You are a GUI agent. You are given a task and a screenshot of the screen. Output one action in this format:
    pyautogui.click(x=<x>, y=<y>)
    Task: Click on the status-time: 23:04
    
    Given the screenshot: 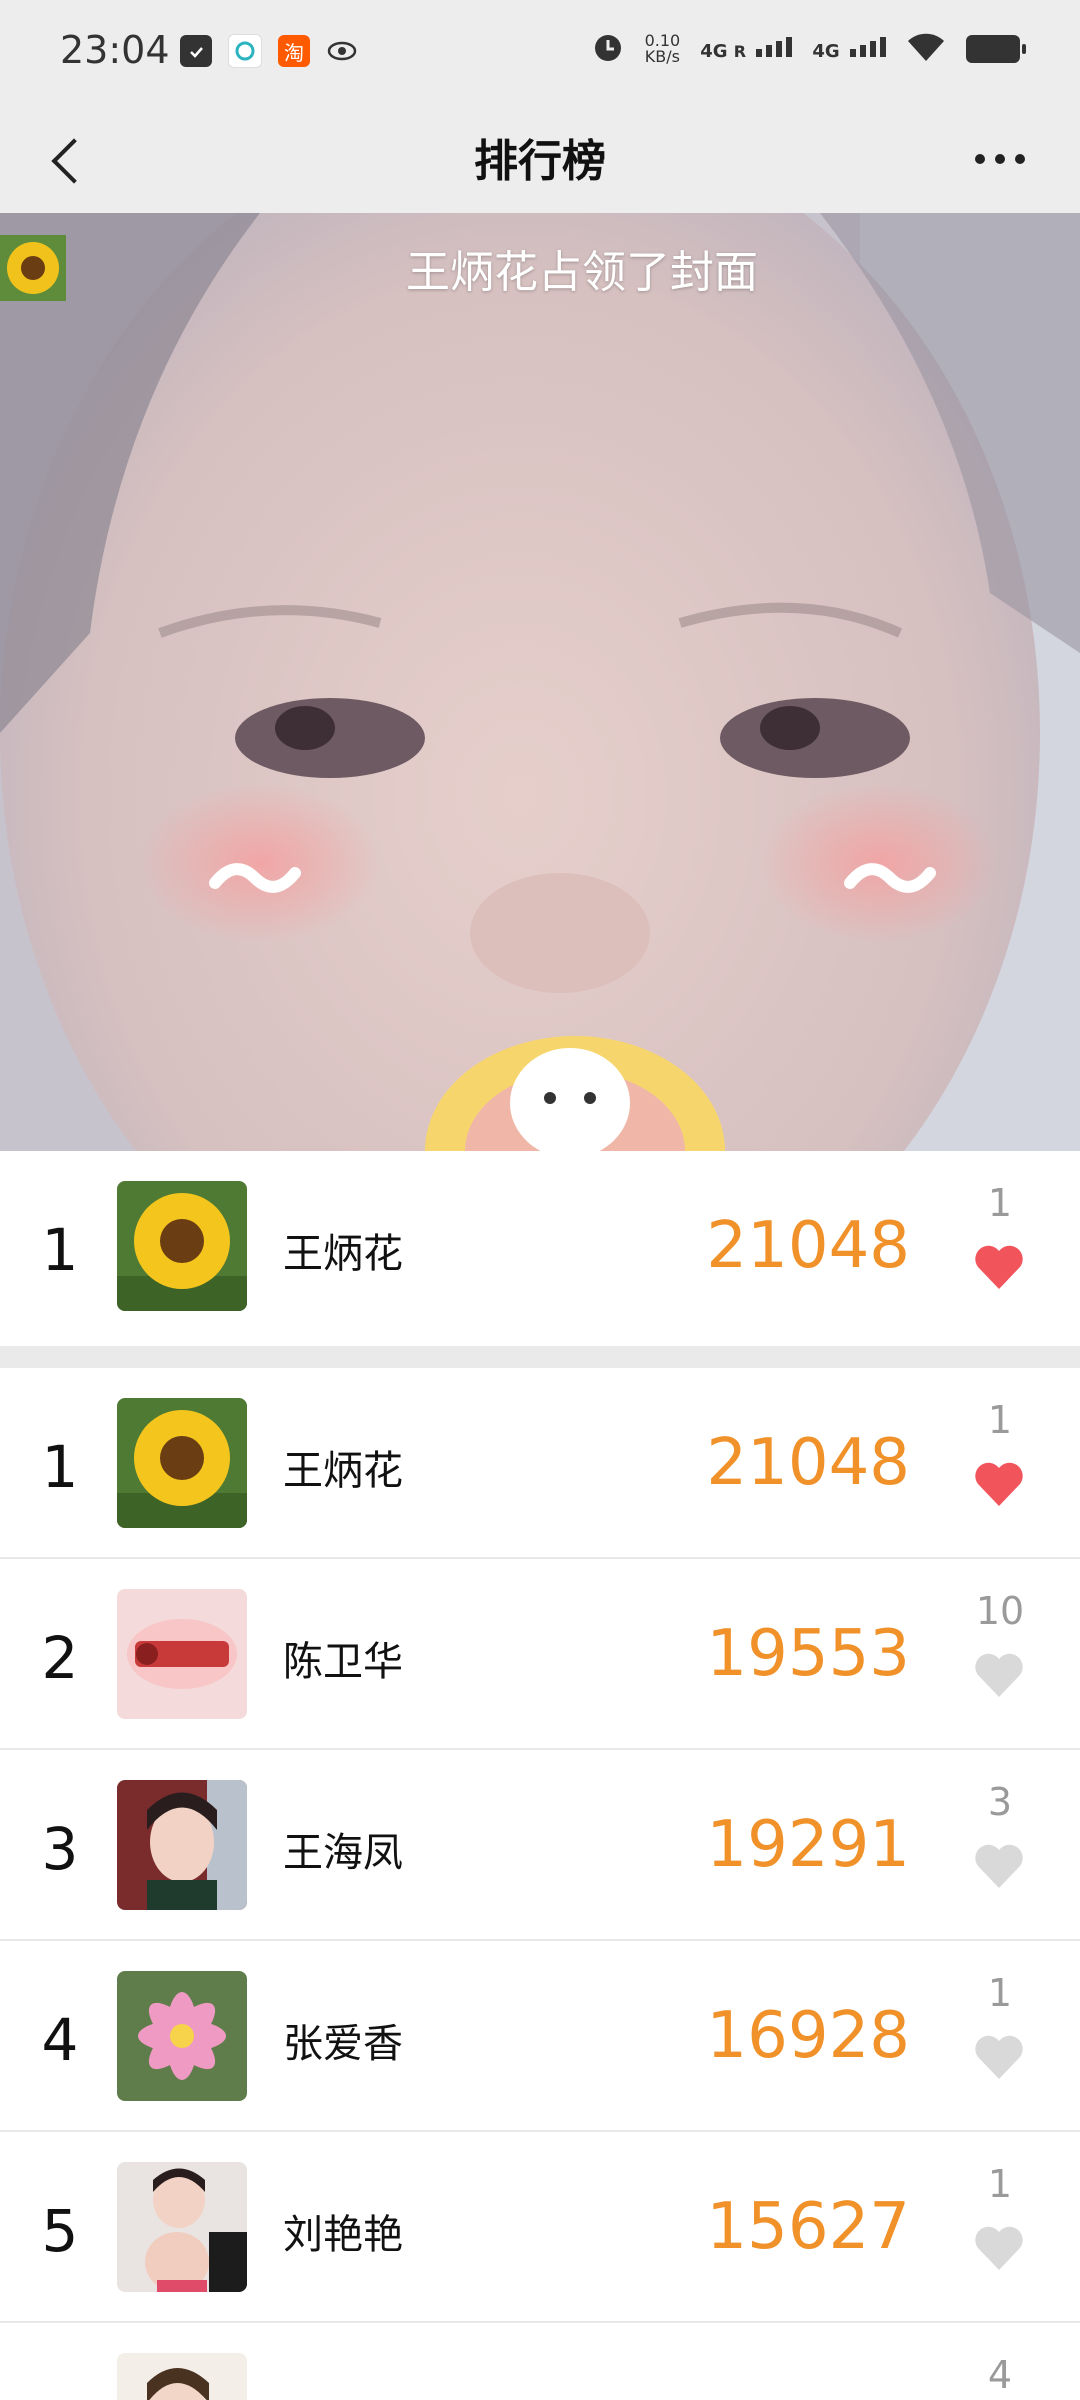 What is the action you would take?
    pyautogui.click(x=115, y=50)
    